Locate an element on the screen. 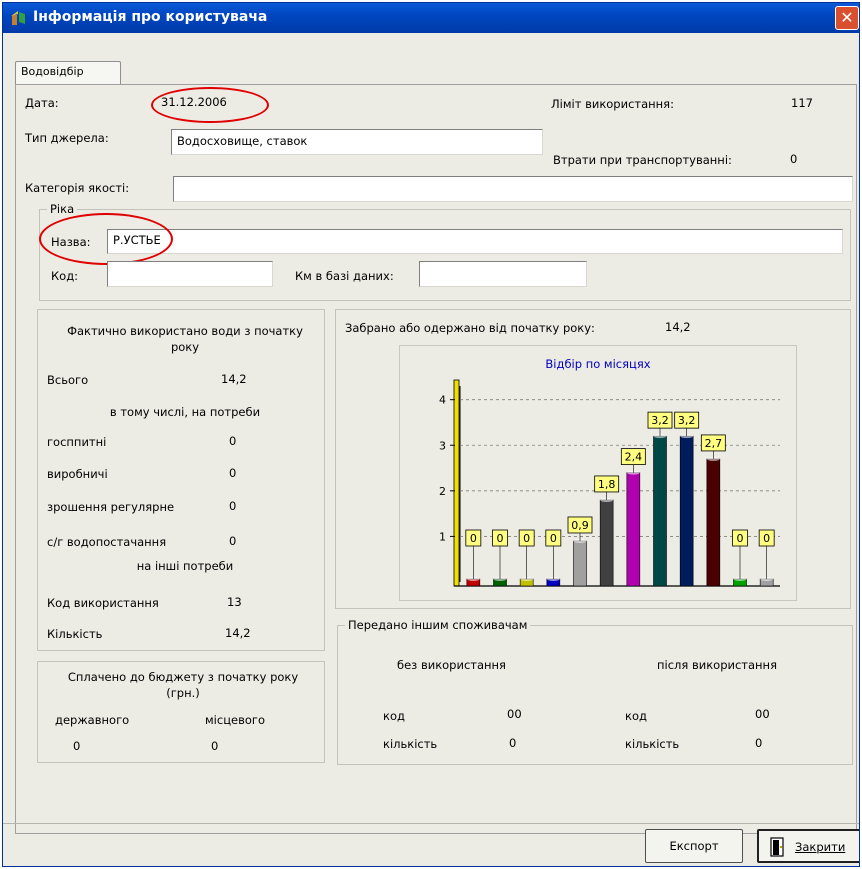 Image resolution: width=862 pixels, height=869 pixels. y-tick-label: 1 is located at coordinates (442, 536).